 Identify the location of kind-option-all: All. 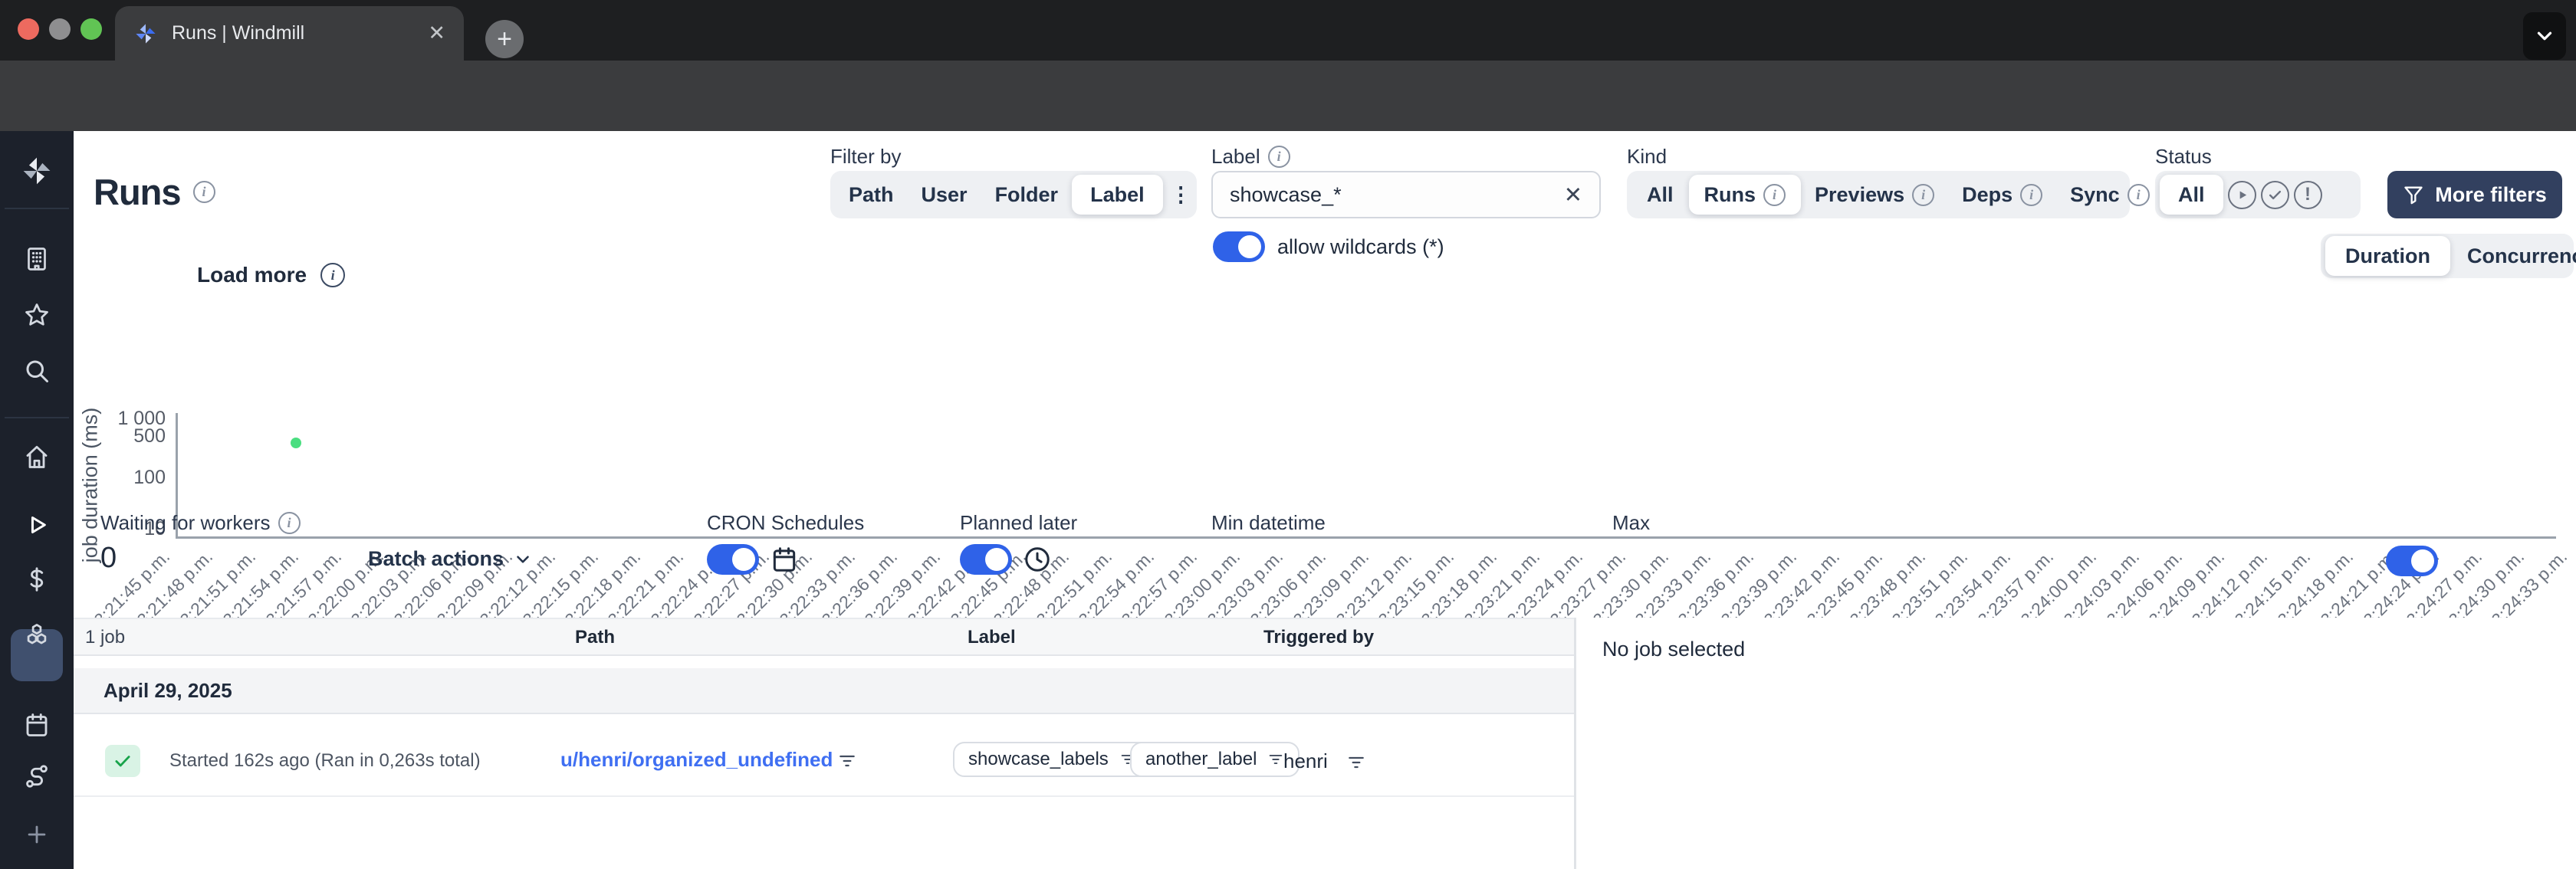
(1660, 195).